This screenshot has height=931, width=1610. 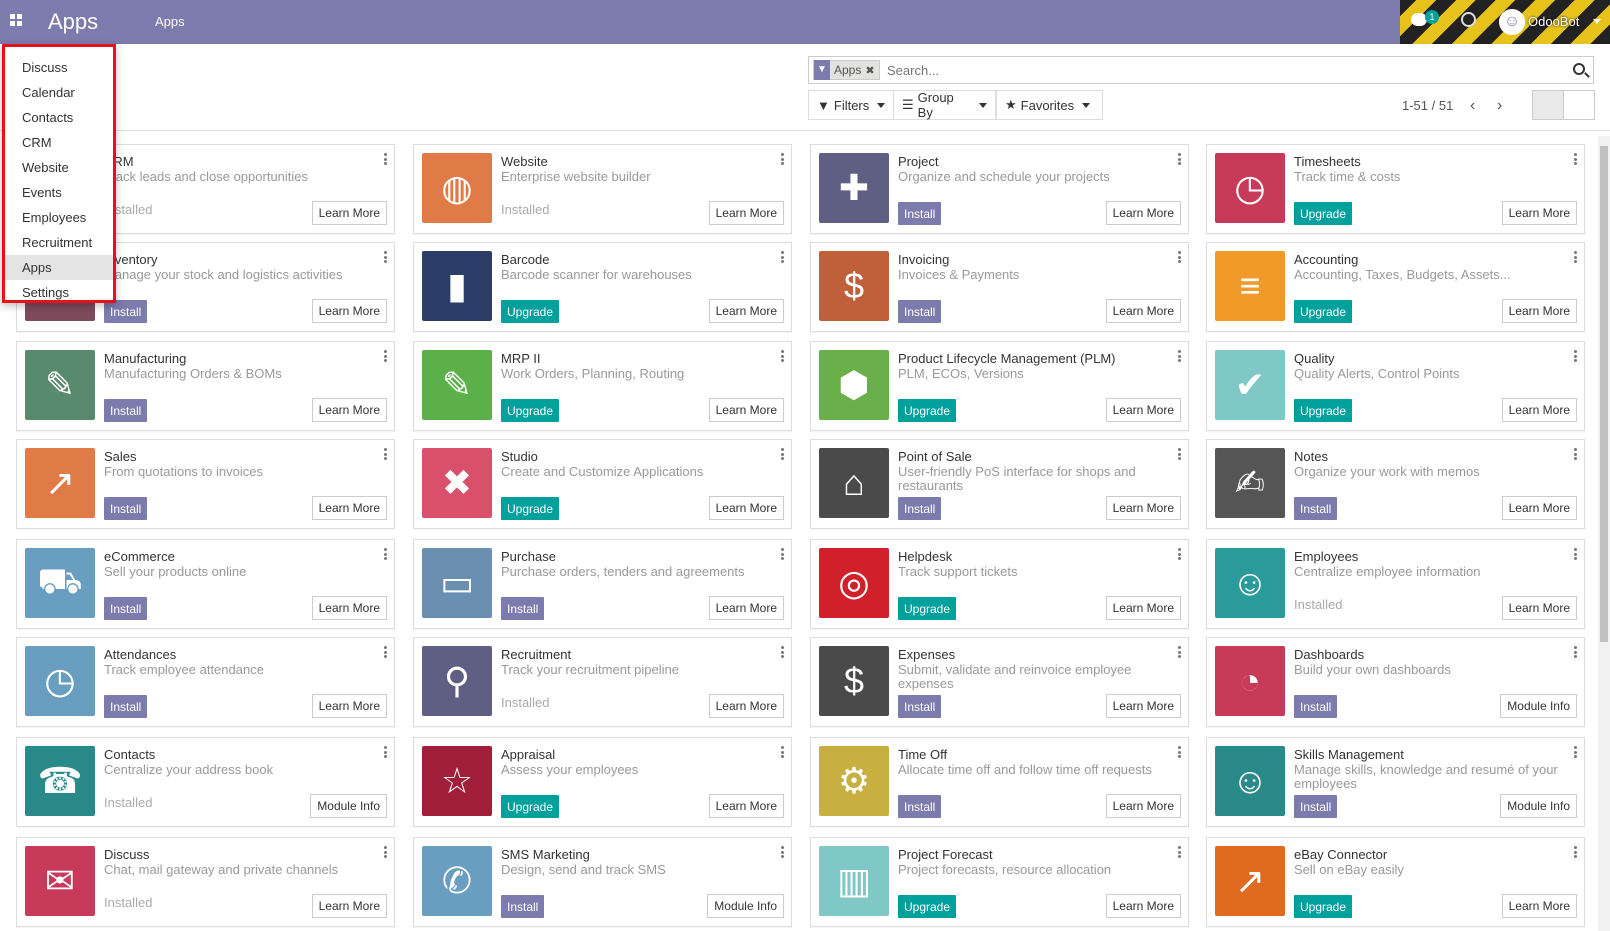 What do you see at coordinates (1579, 105) in the screenshot?
I see `list-view-button` at bounding box center [1579, 105].